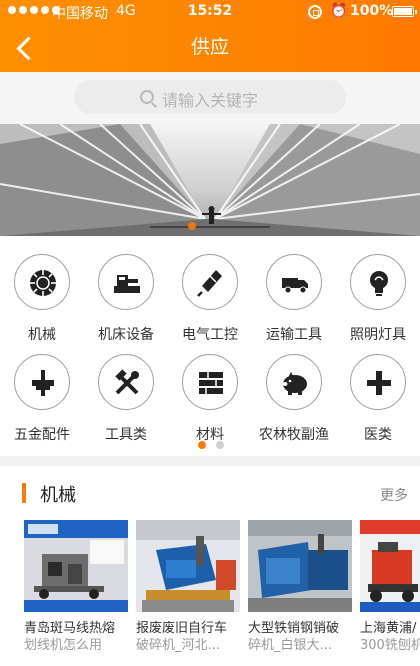  I want to click on search-placeholder: 请输入关键字, so click(210, 100).